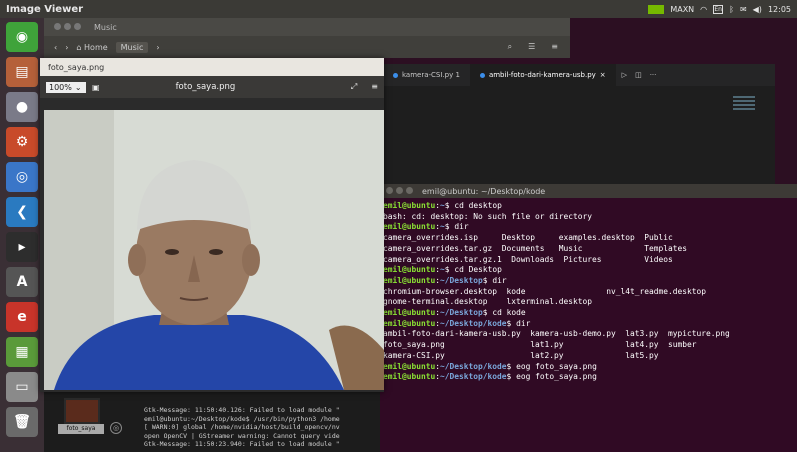 Image resolution: width=797 pixels, height=452 pixels. Describe the element at coordinates (157, 47) in the screenshot. I see `chevron-right-icon: ›` at that location.